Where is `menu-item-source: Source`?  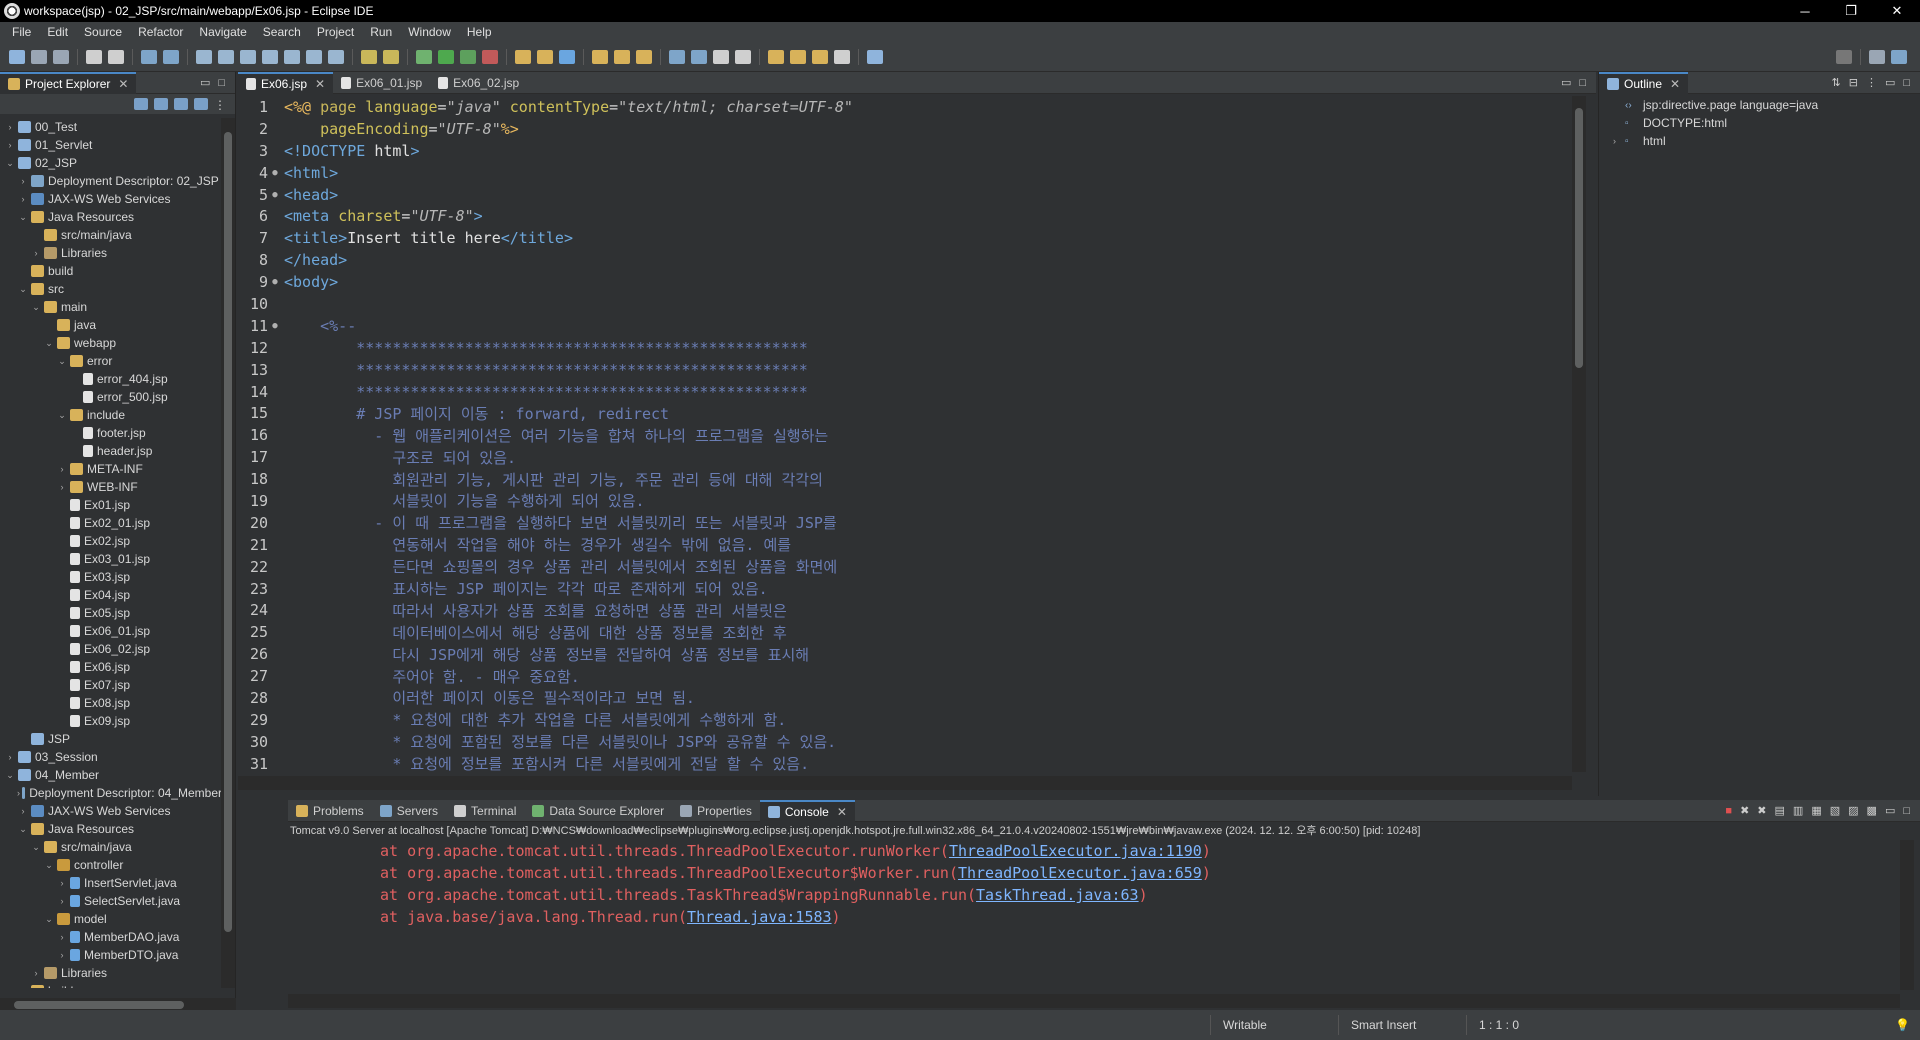 menu-item-source: Source is located at coordinates (103, 32).